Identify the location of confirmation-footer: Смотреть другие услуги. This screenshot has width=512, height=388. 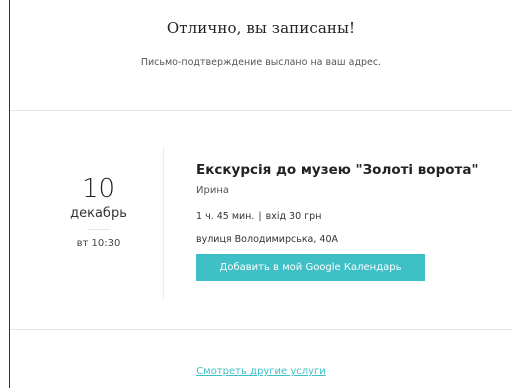
(261, 354).